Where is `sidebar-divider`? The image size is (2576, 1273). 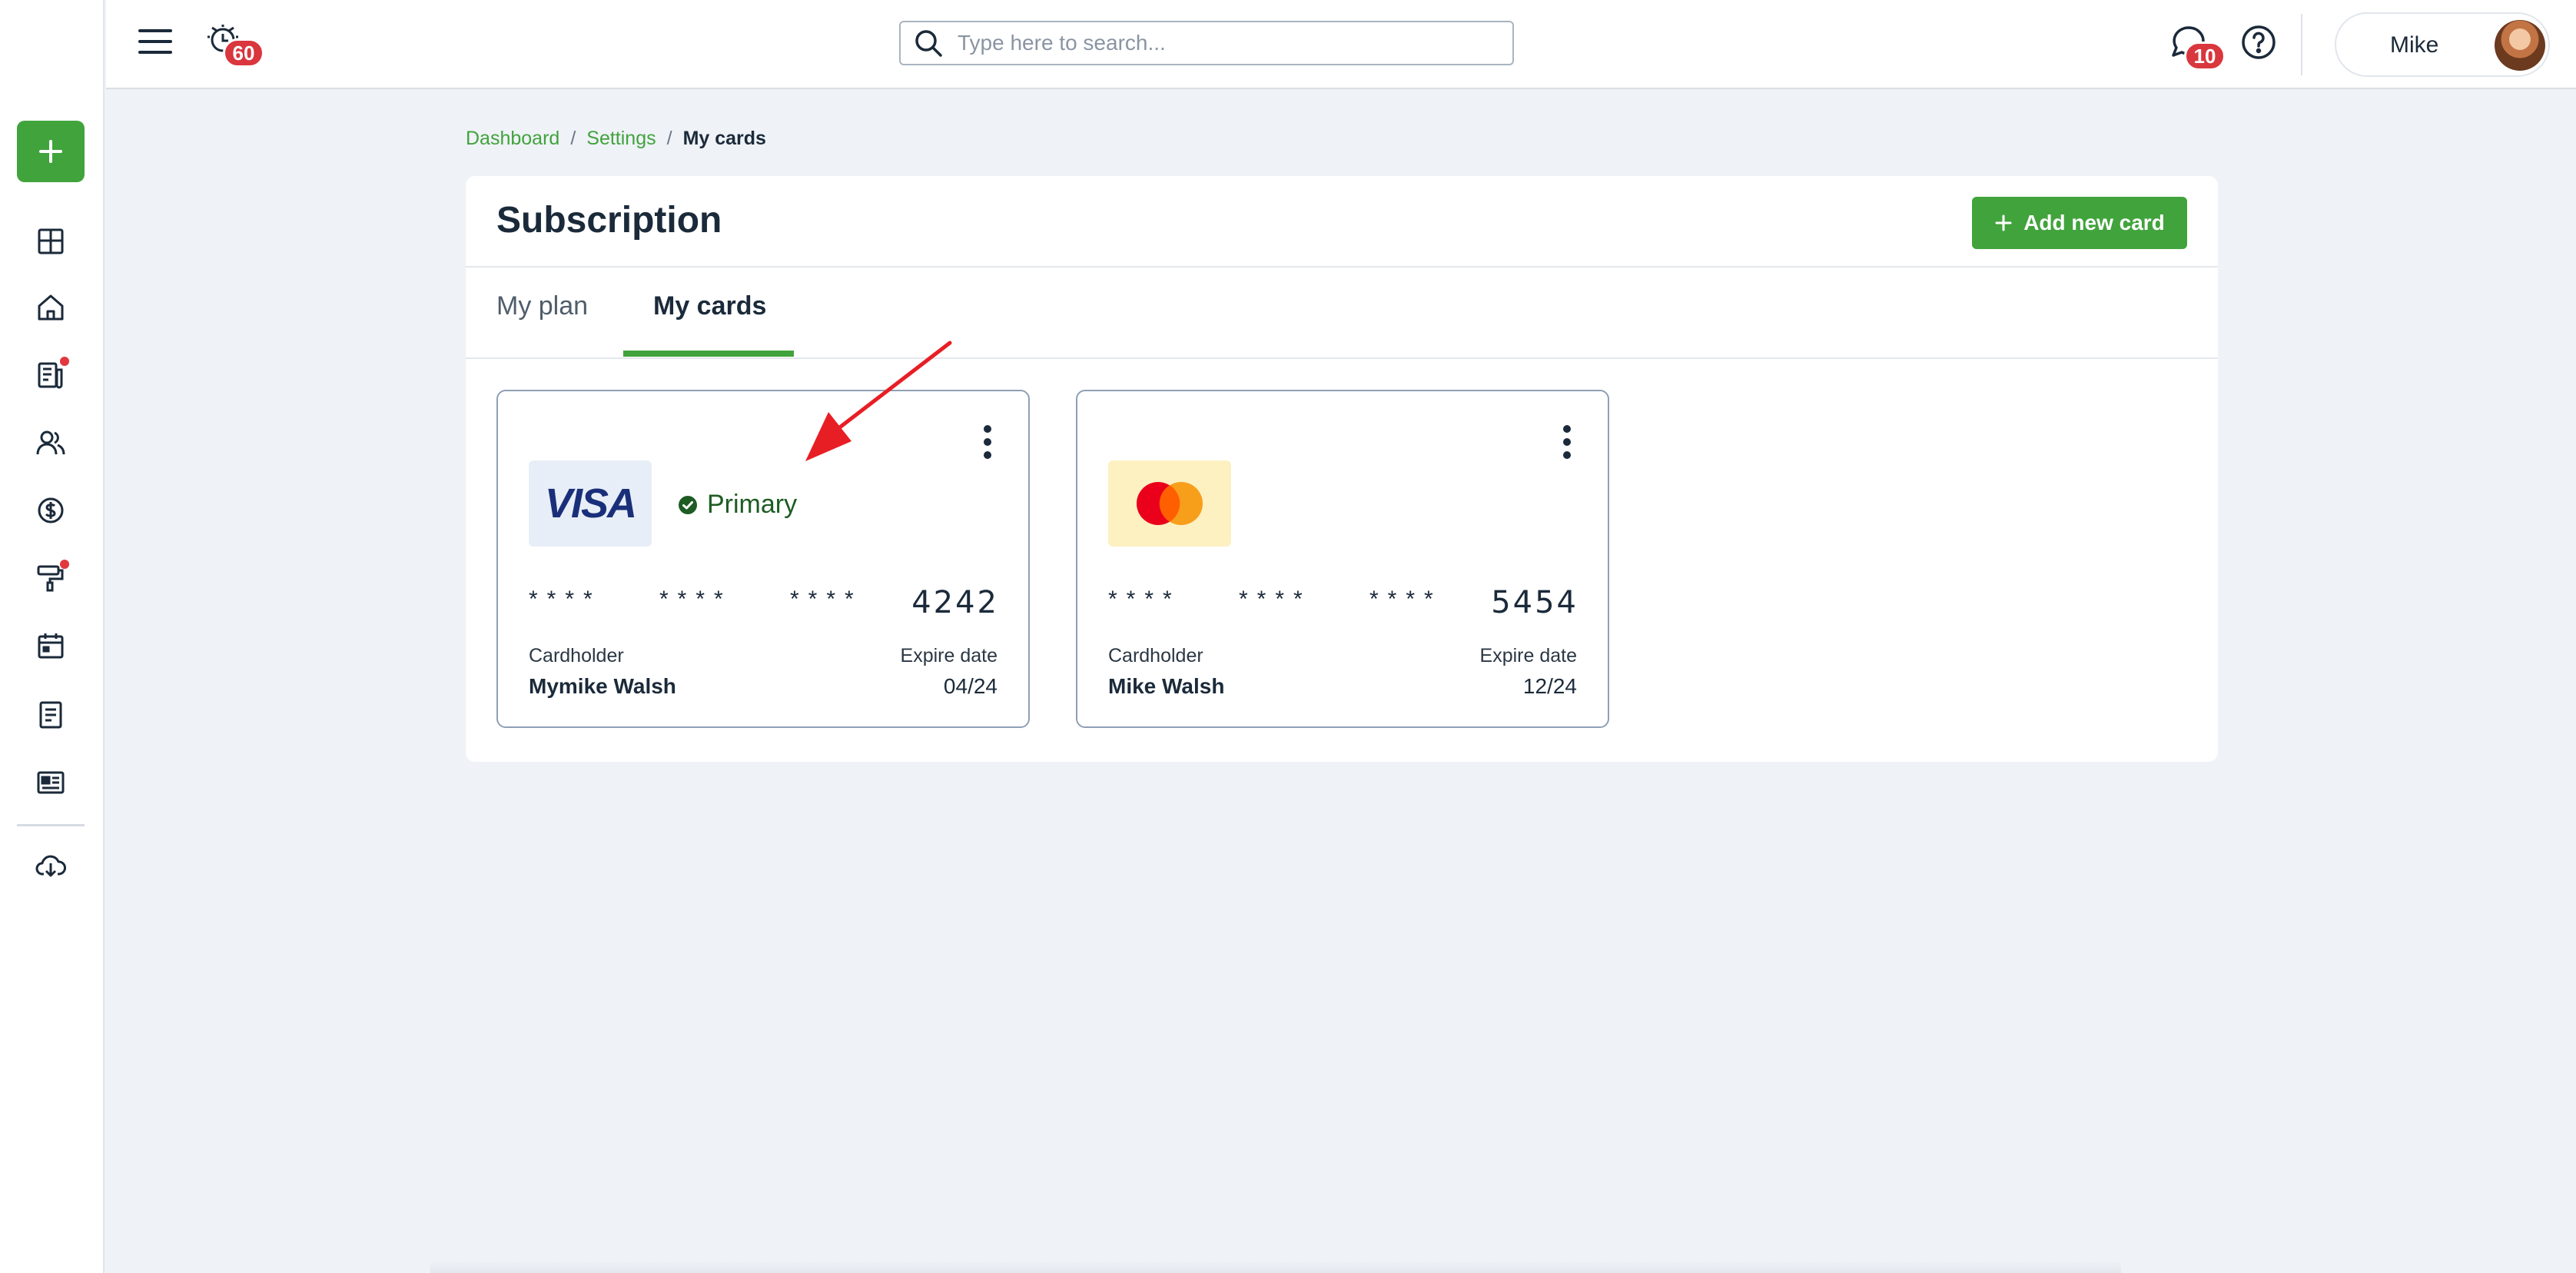 sidebar-divider is located at coordinates (51, 825).